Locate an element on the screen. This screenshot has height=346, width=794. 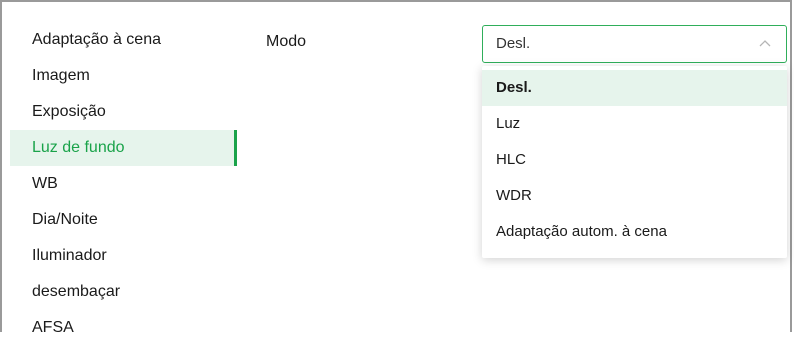
sidebar-item-wb: WB is located at coordinates (123, 184).